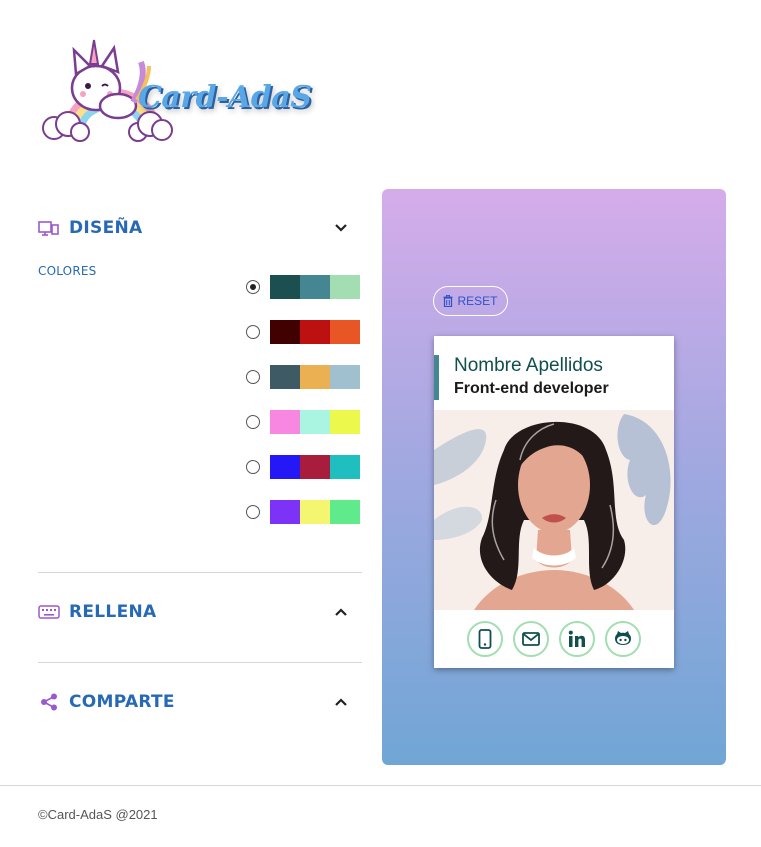 This screenshot has width=761, height=847. What do you see at coordinates (436, 377) in the screenshot?
I see `card-accent-bar` at bounding box center [436, 377].